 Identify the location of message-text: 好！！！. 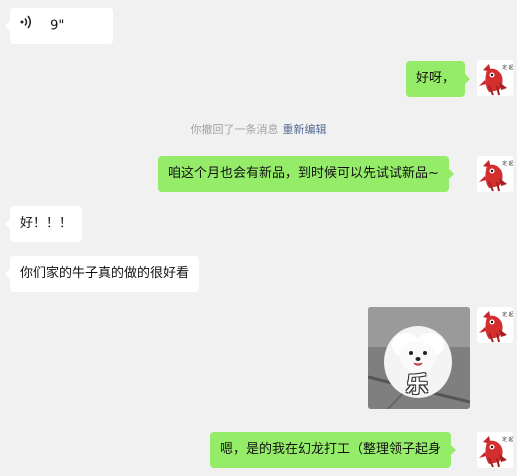
(46, 223).